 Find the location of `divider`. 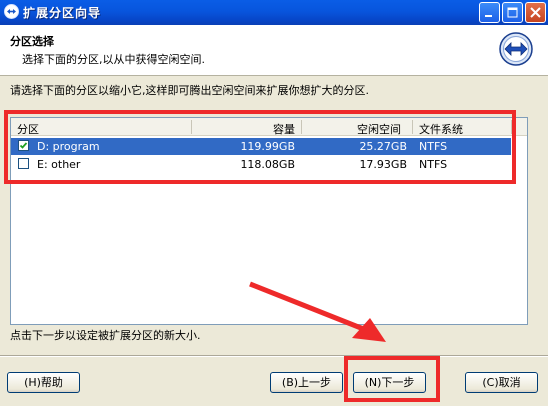

divider is located at coordinates (274, 356).